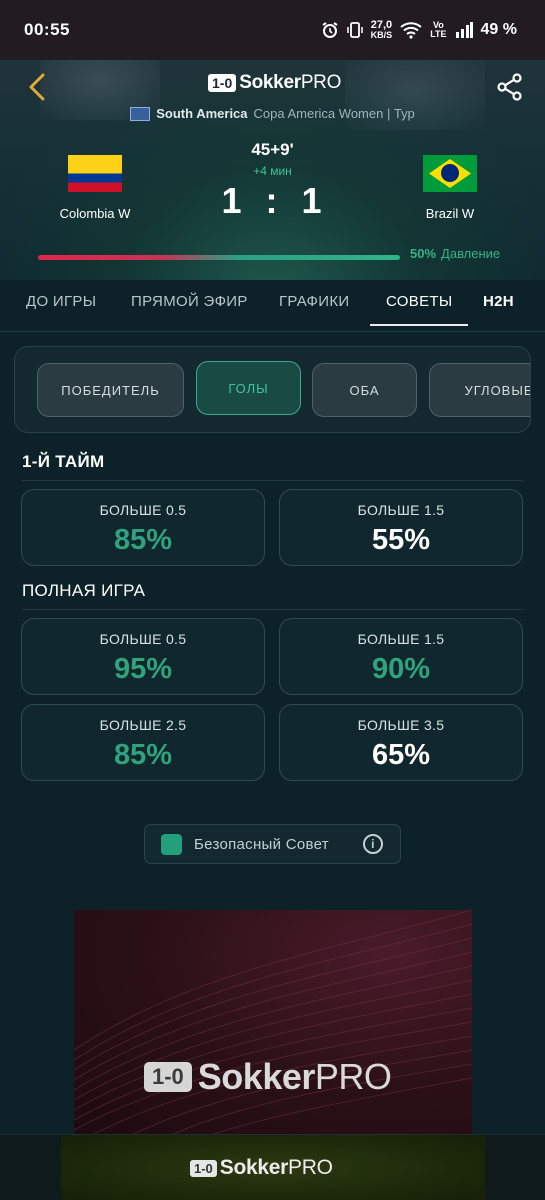  Describe the element at coordinates (202, 113) in the screenshot. I see `region-name: South America` at that location.